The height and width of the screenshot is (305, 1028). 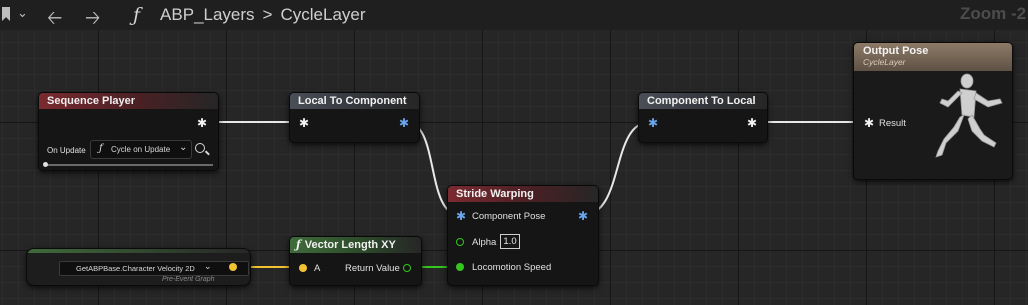 What do you see at coordinates (512, 267) in the screenshot?
I see `locomotion-speed-label: Locomotion Speed` at bounding box center [512, 267].